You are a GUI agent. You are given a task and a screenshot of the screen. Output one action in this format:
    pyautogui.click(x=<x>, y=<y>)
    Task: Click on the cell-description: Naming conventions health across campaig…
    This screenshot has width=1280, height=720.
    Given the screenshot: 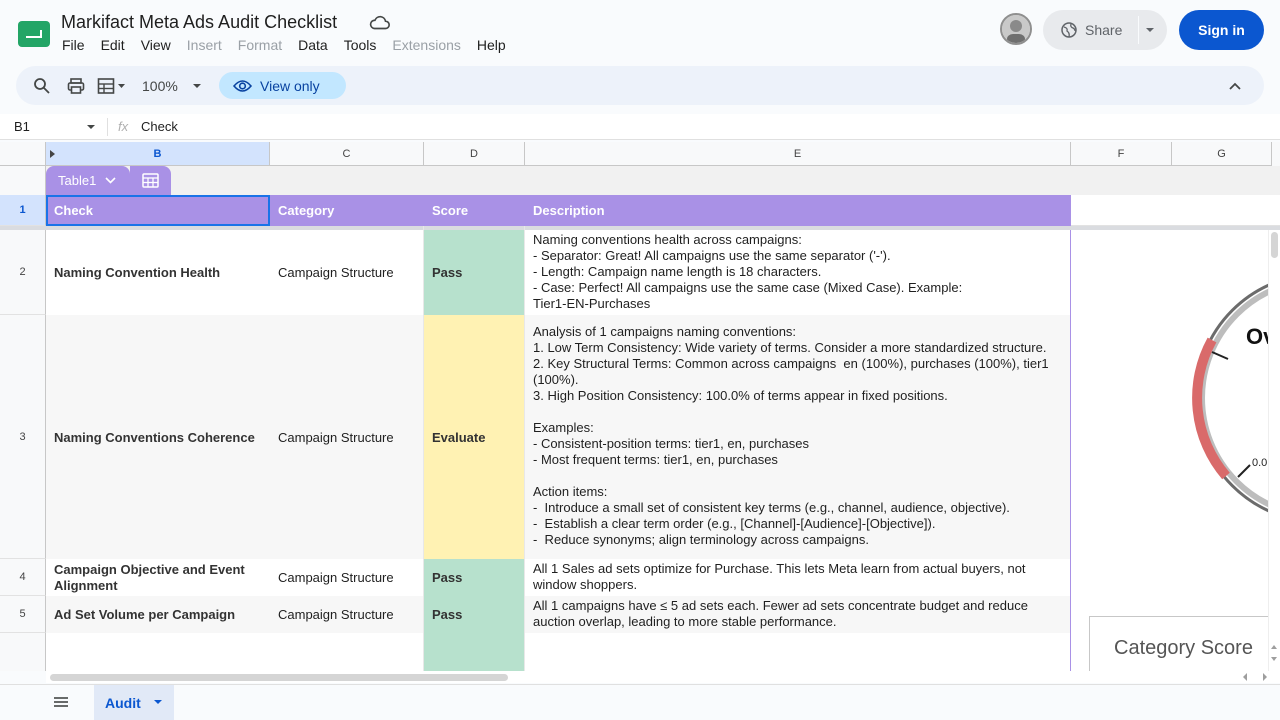 What is the action you would take?
    pyautogui.click(x=798, y=273)
    